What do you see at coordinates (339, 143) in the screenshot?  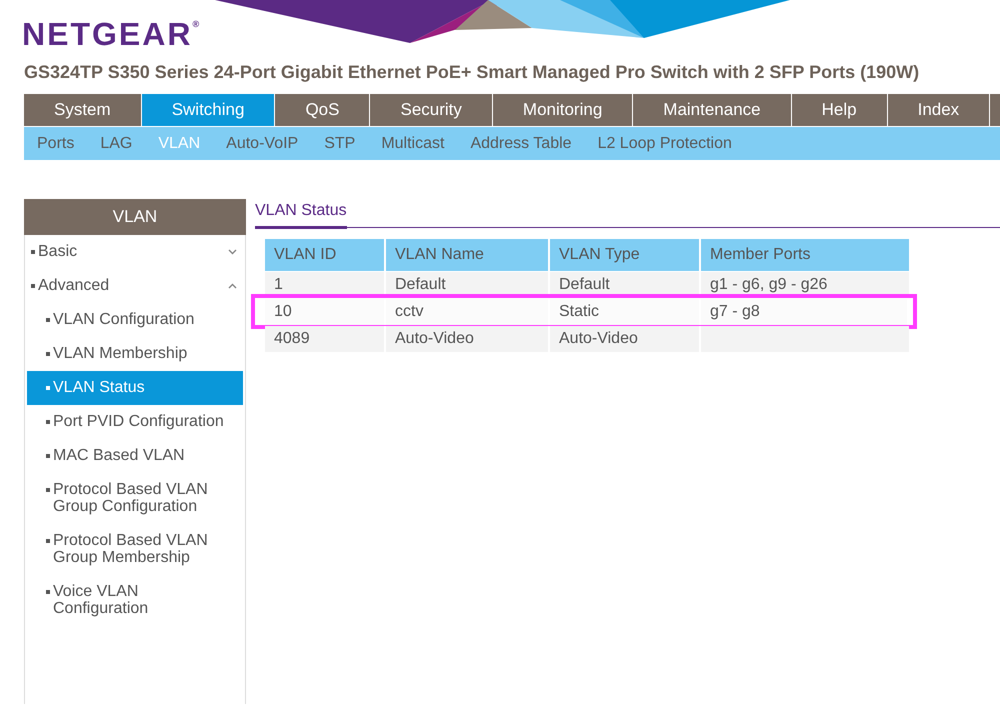 I see `subnav-link: STP` at bounding box center [339, 143].